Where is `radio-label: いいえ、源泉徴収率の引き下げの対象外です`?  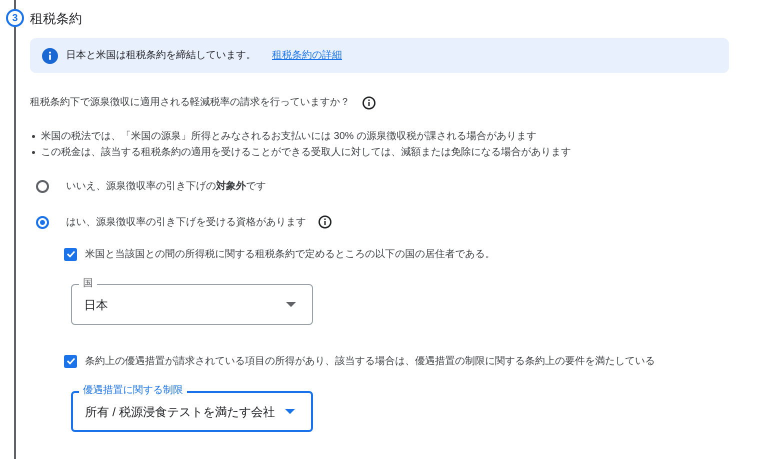
radio-label: いいえ、源泉徴収率の引き下げの対象外です is located at coordinates (166, 186).